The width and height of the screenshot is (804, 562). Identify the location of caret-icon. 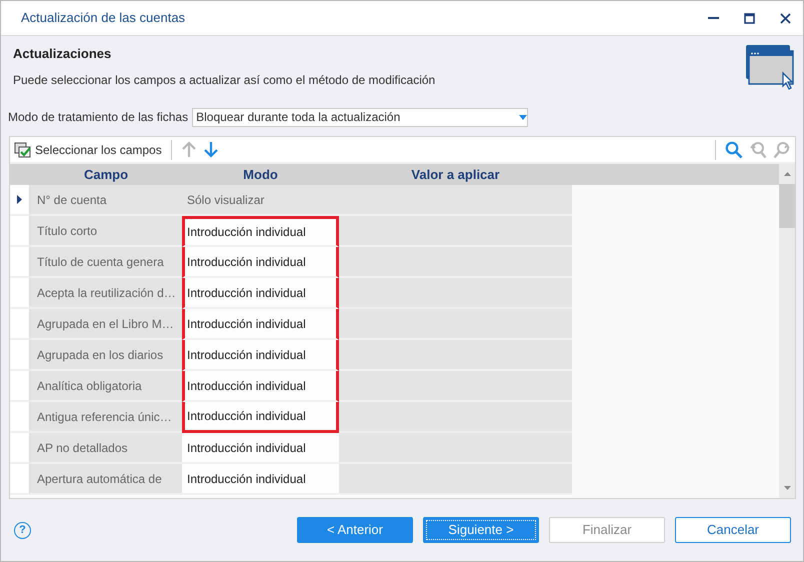
(523, 117).